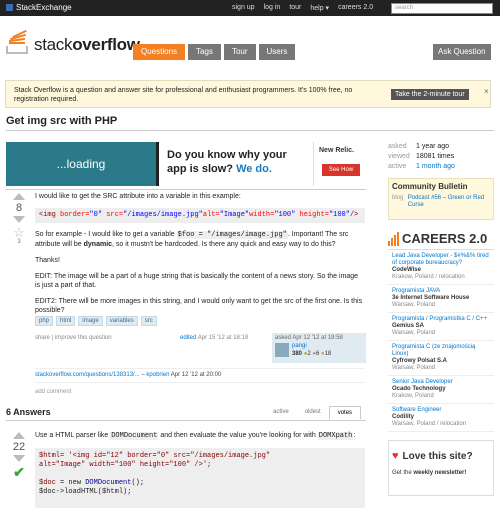  I want to click on brand-suffix: Exchange, so click(54, 7).